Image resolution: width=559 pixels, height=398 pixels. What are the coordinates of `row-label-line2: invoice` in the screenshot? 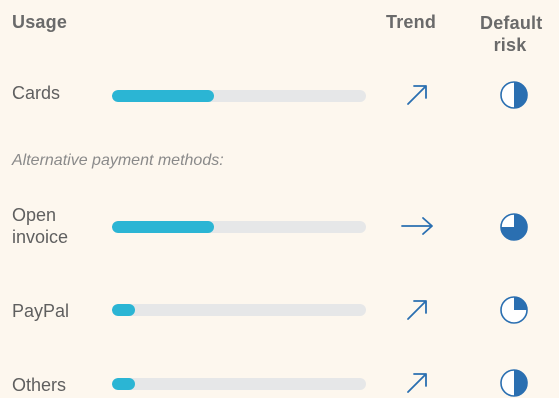 It's located at (40, 237).